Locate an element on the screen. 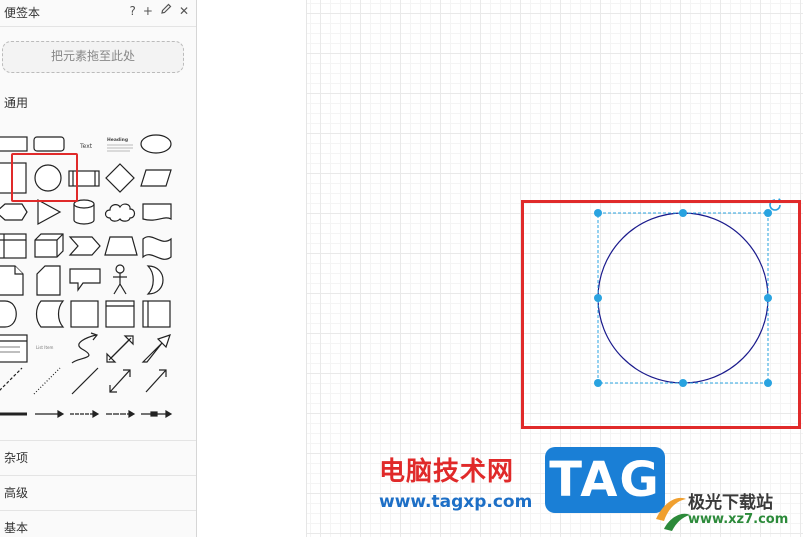 The image size is (803, 537). section-general: 通用 is located at coordinates (98, 103).